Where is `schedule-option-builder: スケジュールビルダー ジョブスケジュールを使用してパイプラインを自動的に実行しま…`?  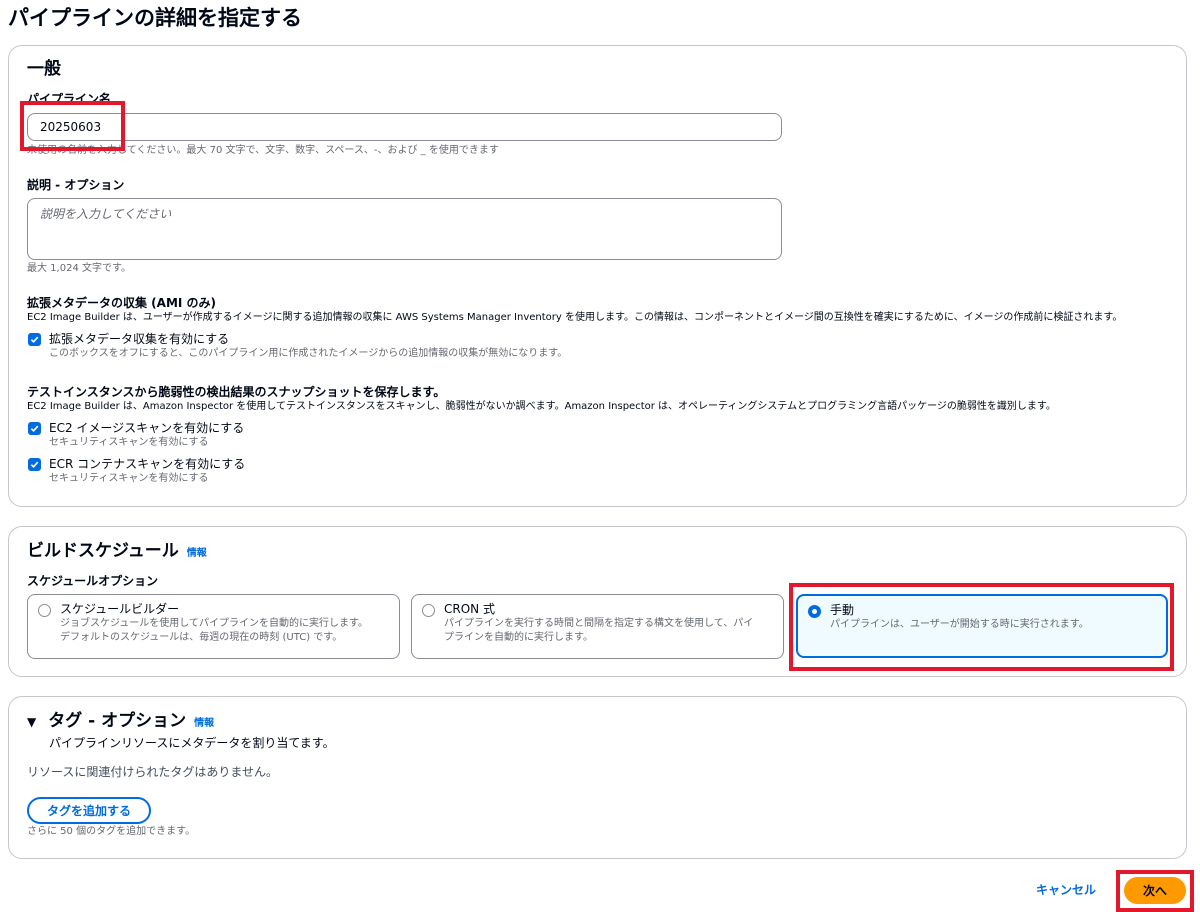
schedule-option-builder: スケジュールビルダー ジョブスケジュールを使用してパイプラインを自動的に実行しま… is located at coordinates (213, 626).